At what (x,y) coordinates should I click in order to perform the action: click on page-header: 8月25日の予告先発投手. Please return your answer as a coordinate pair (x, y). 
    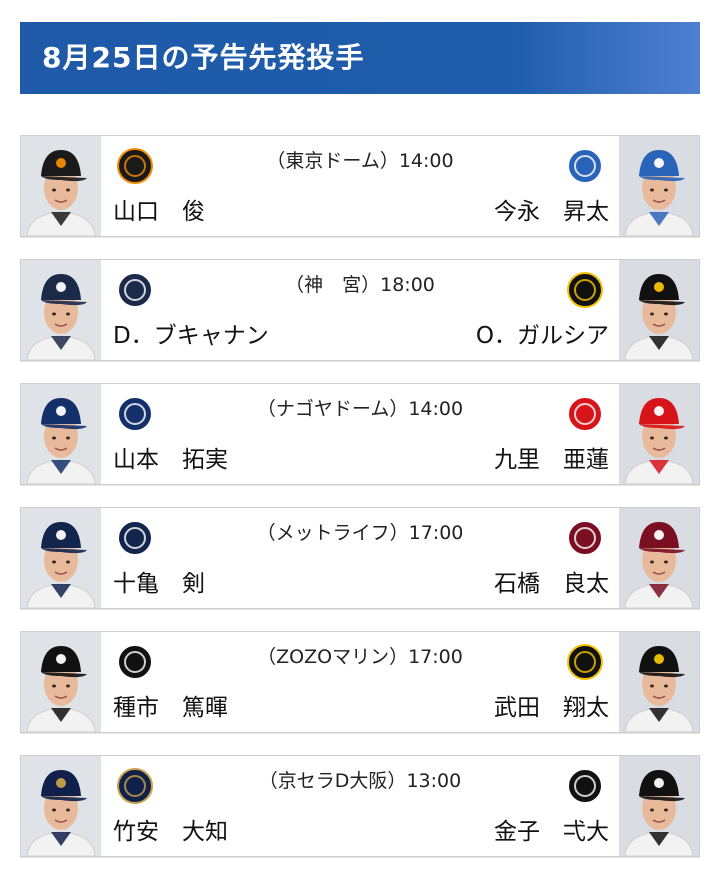
    Looking at the image, I should click on (360, 58).